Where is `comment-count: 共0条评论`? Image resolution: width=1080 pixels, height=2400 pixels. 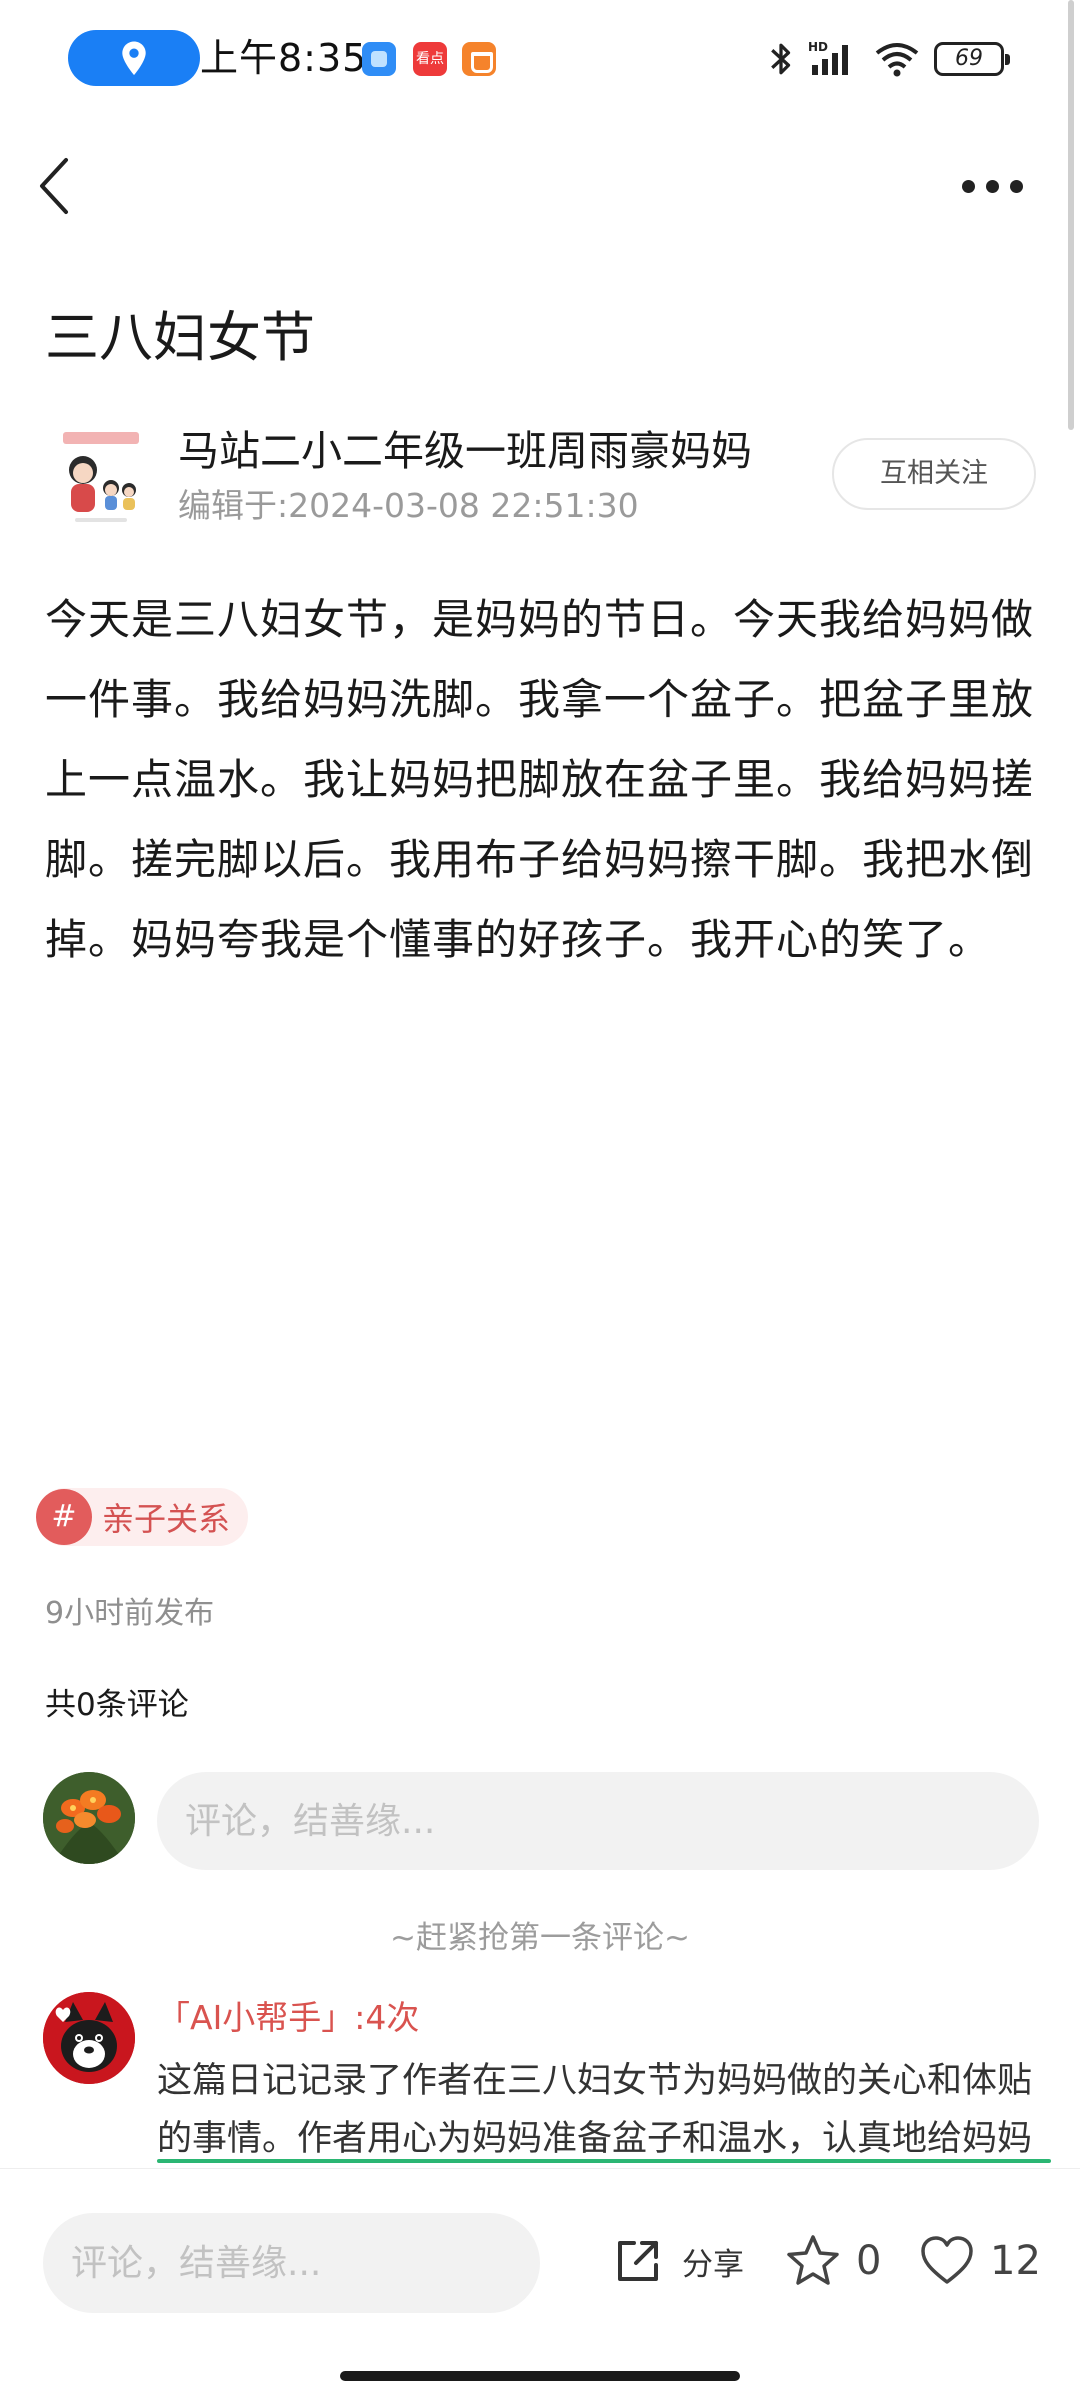
comment-count: 共0条评论 is located at coordinates (117, 1705).